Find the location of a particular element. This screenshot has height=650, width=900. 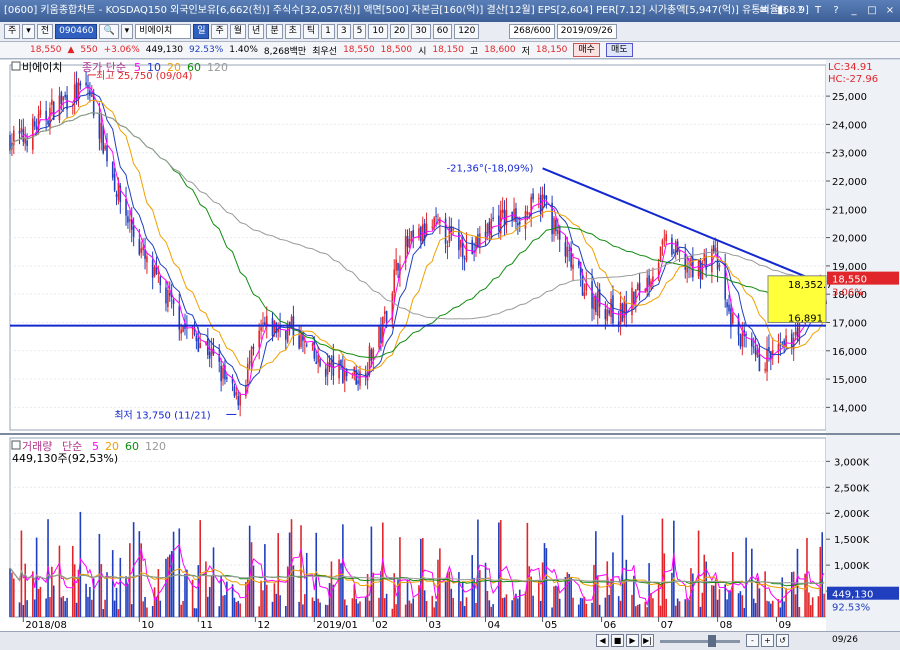

period-week-button: 주 is located at coordinates (219, 31).